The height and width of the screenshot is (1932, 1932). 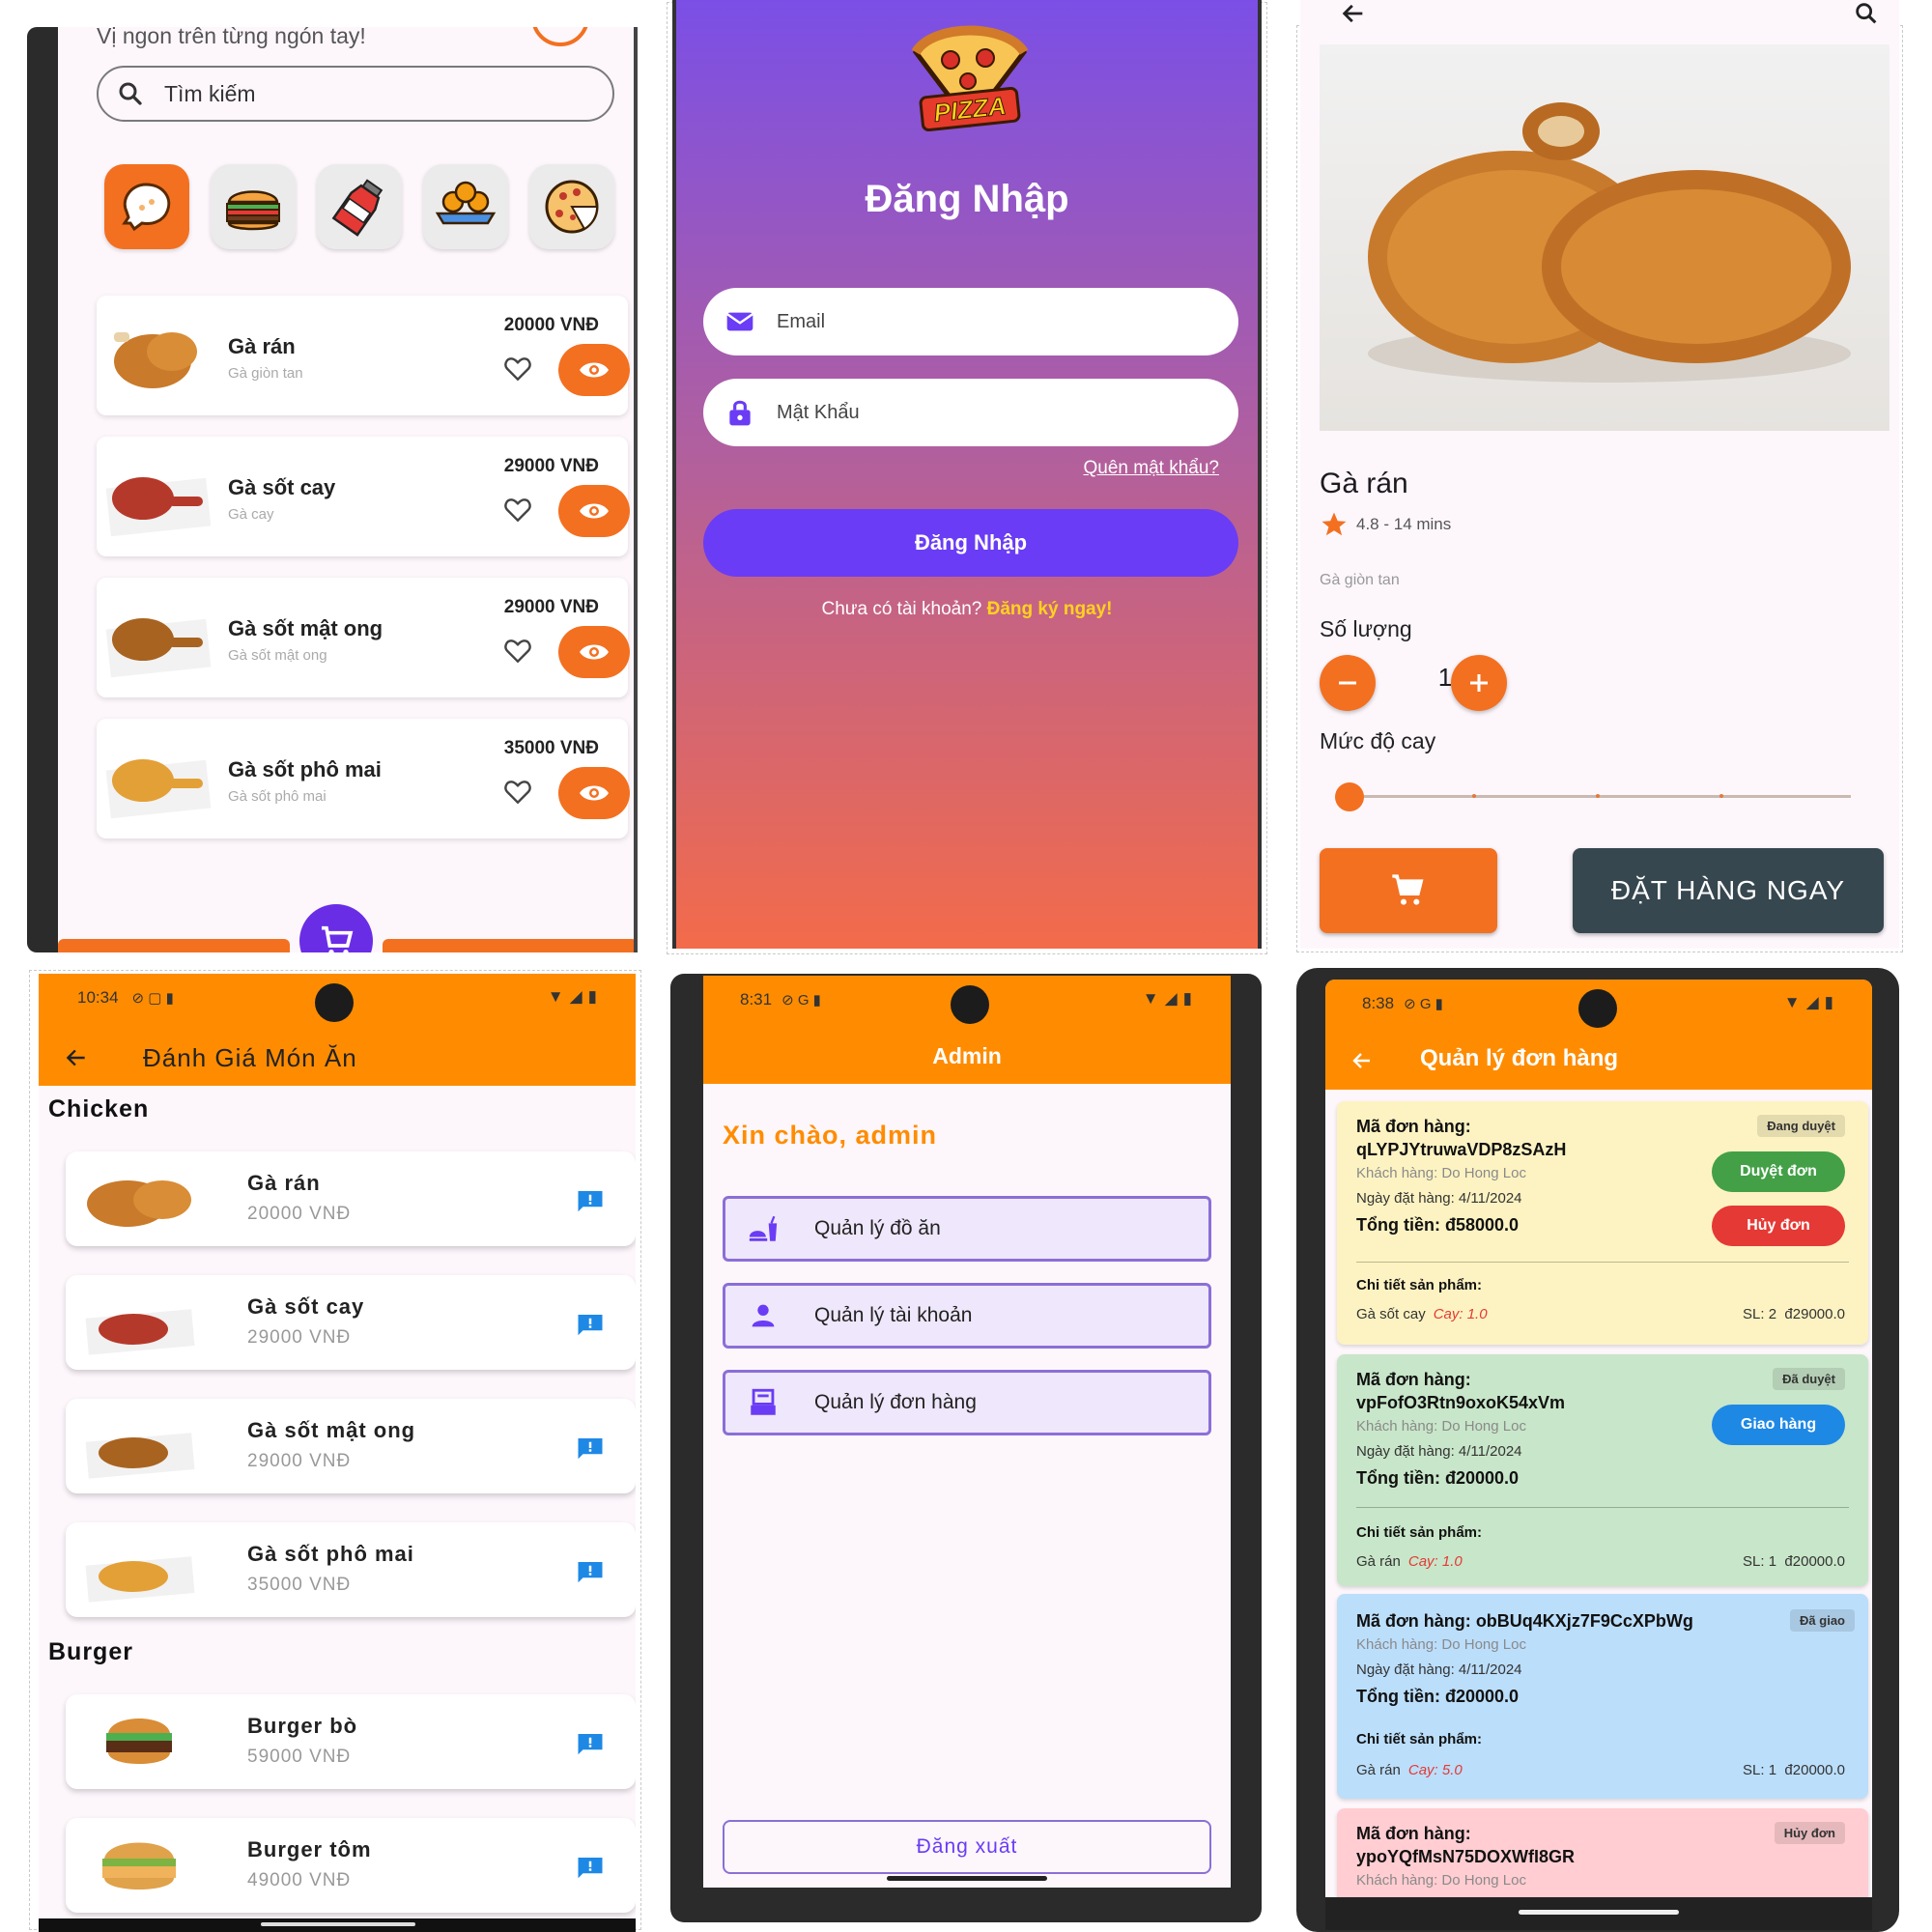 What do you see at coordinates (970, 412) in the screenshot?
I see `password-field: Mật Khẩu` at bounding box center [970, 412].